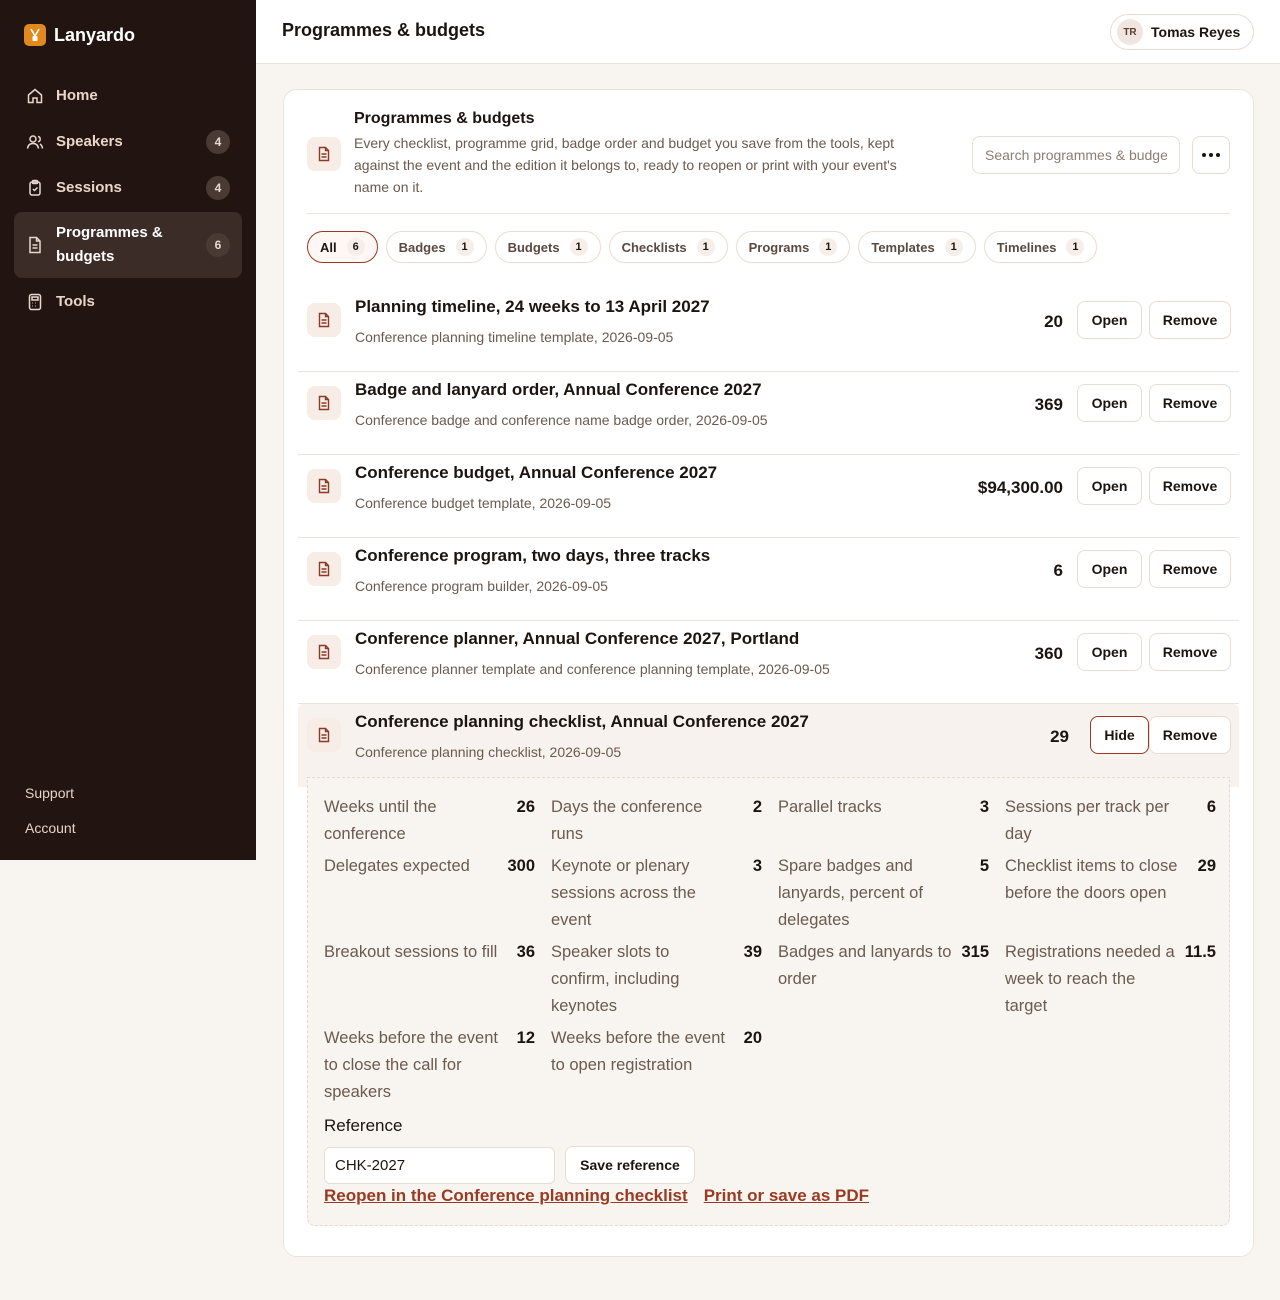 The width and height of the screenshot is (1280, 1300). I want to click on stat-item: Badges and lanyards to order 315, so click(883, 966).